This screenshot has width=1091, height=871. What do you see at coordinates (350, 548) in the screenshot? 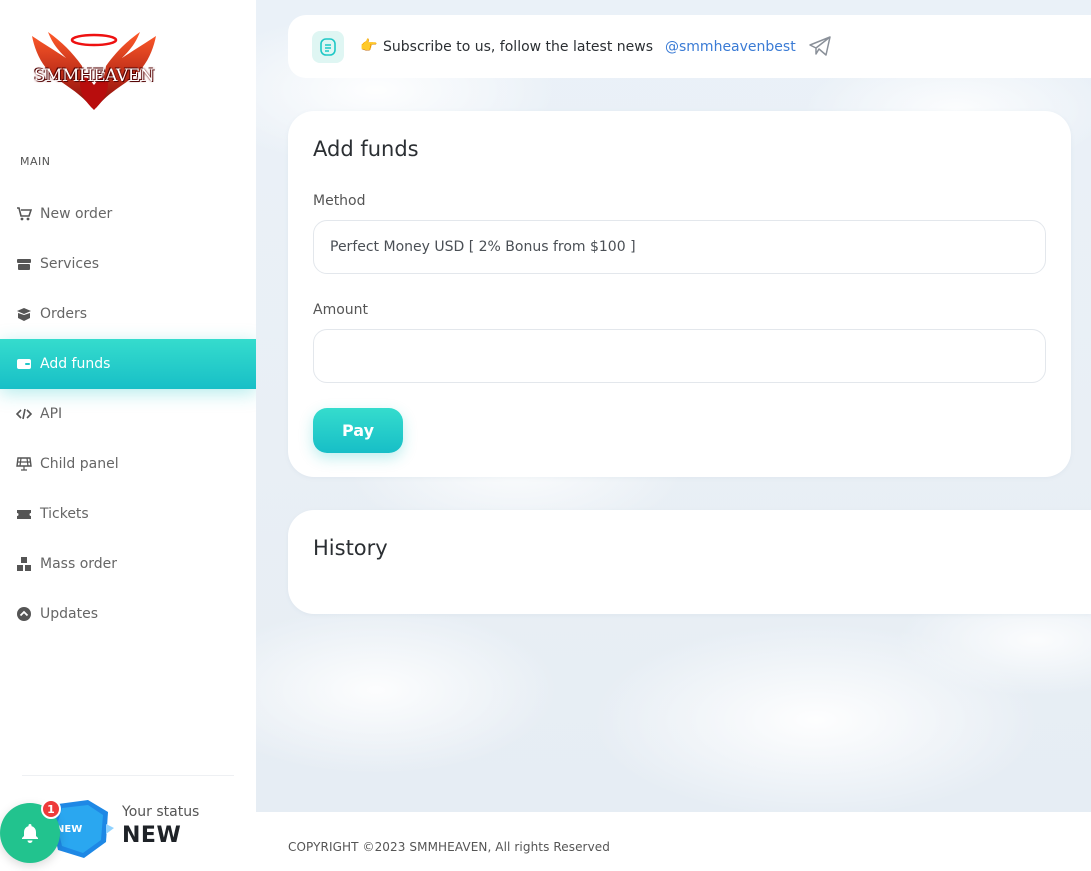
I see `history-title: History` at bounding box center [350, 548].